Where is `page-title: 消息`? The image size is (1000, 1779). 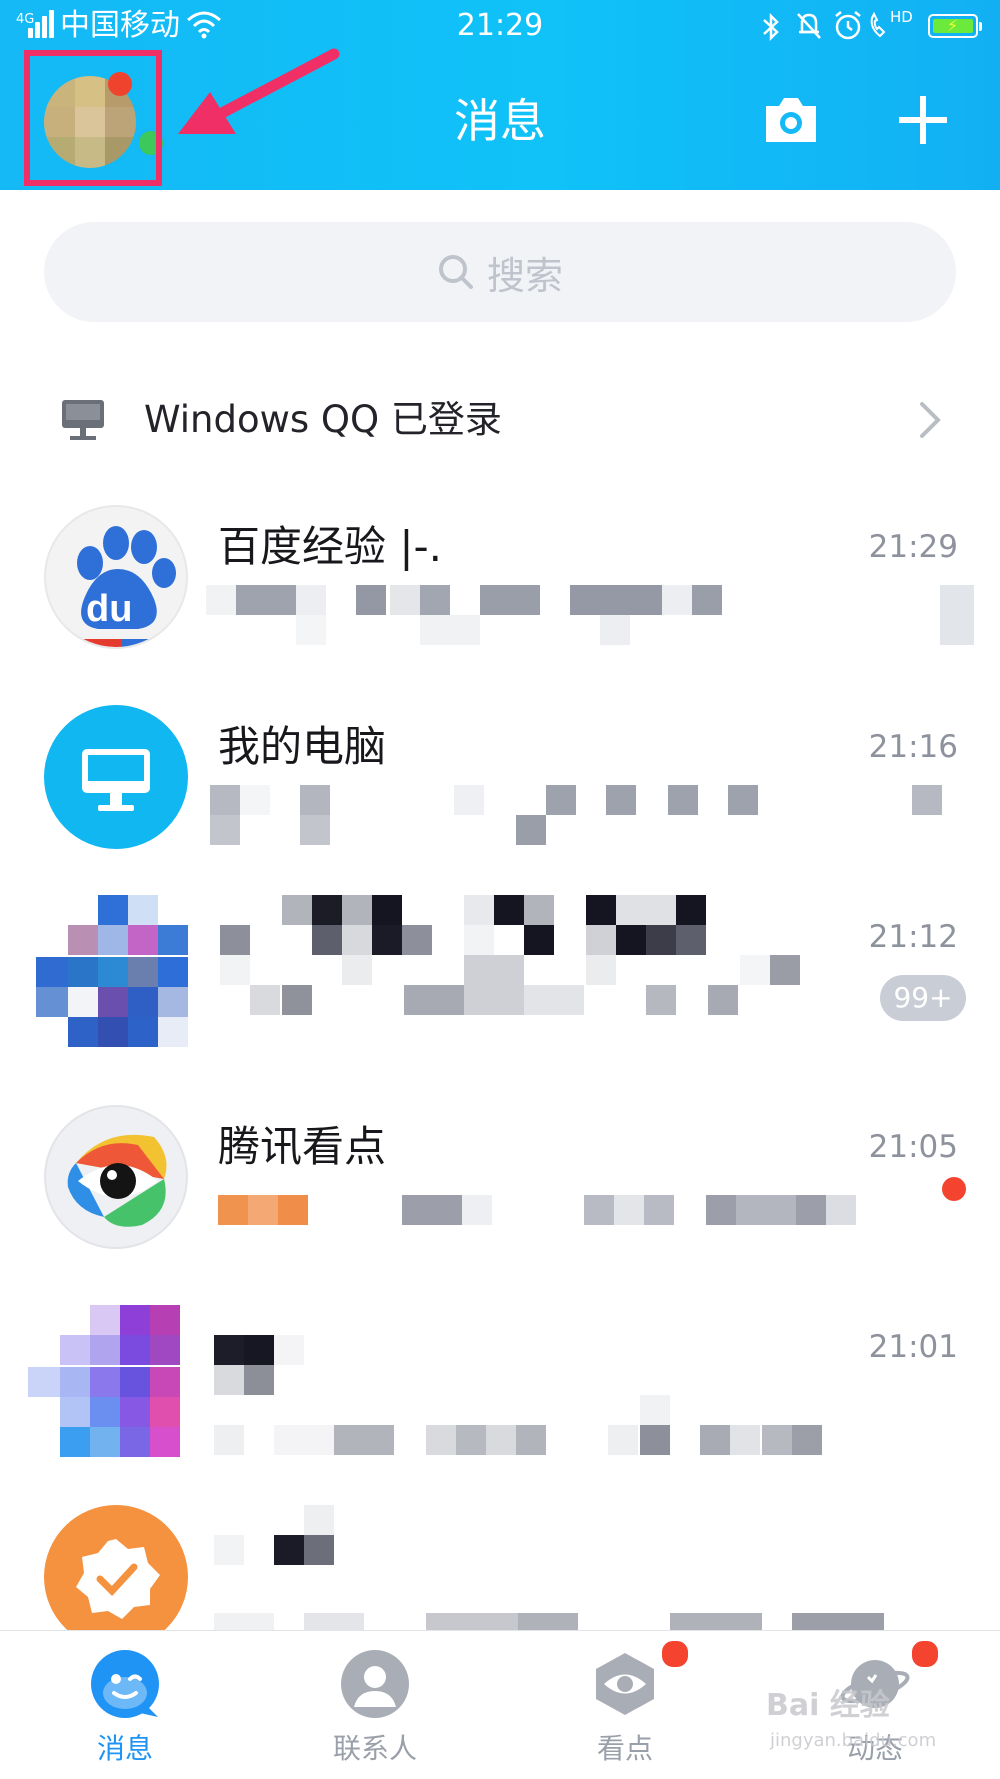 page-title: 消息 is located at coordinates (500, 121).